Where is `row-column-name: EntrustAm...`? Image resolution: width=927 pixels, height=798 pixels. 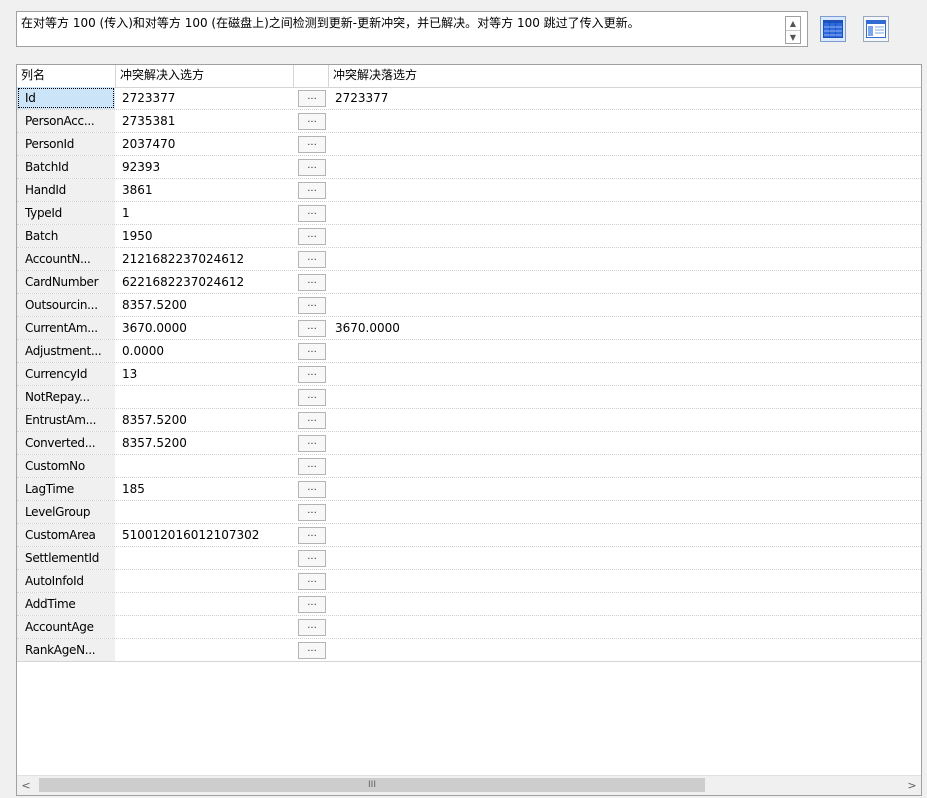 row-column-name: EntrustAm... is located at coordinates (66, 420).